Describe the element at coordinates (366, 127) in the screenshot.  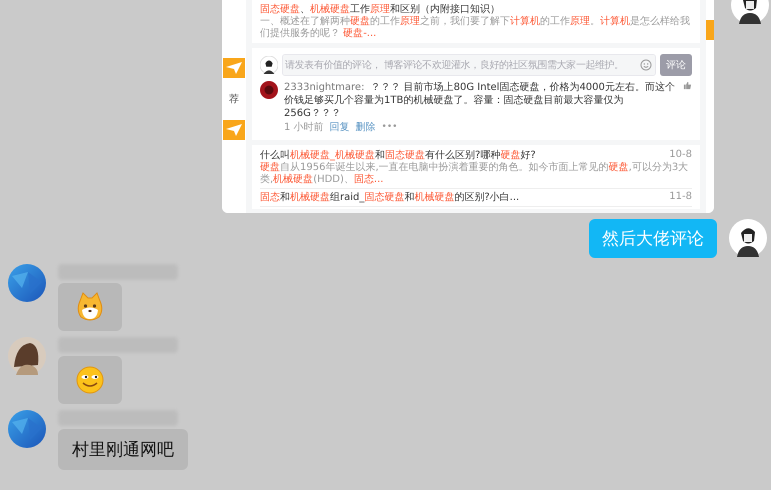
I see `comment-action-link: 删除` at that location.